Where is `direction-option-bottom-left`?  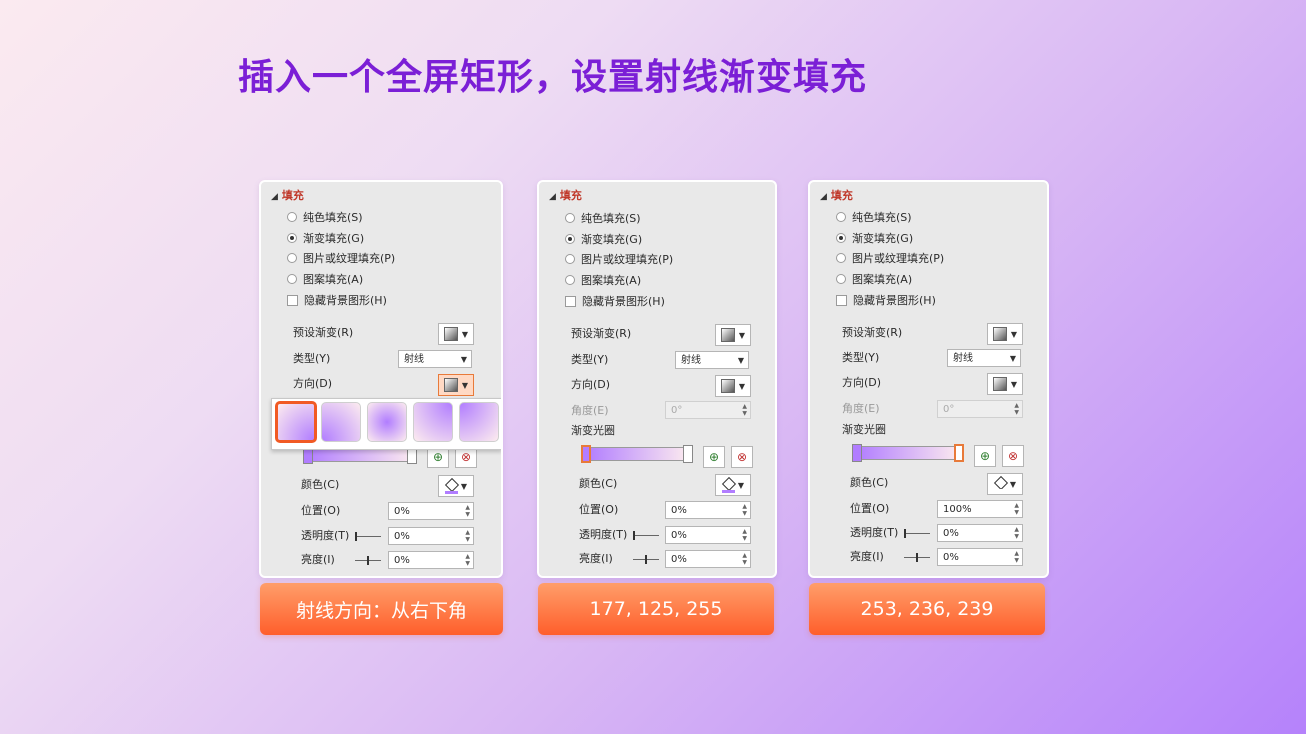
direction-option-bottom-left is located at coordinates (341, 422).